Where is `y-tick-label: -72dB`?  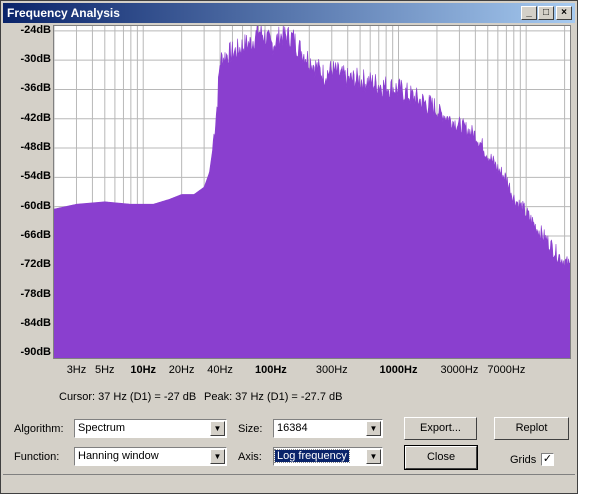 y-tick-label: -72dB is located at coordinates (35, 264).